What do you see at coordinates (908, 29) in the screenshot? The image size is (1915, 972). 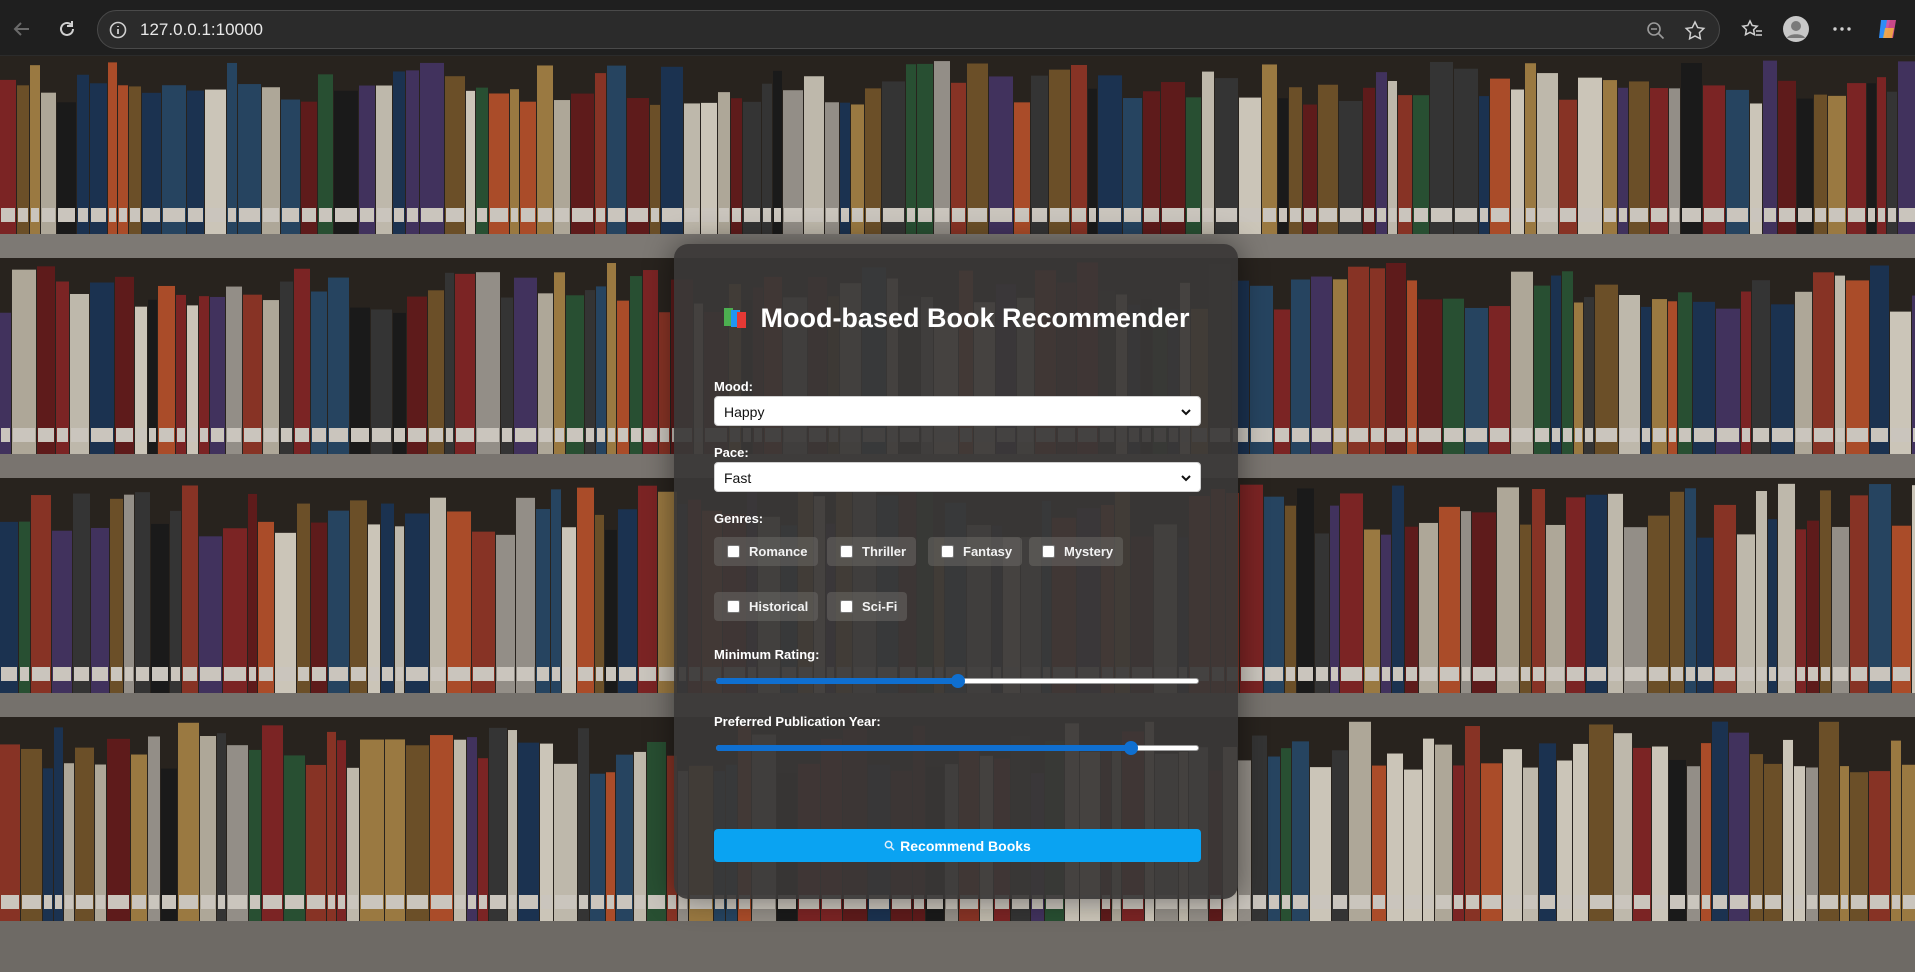 I see `address-bar: 127.0.0.1:10000` at bounding box center [908, 29].